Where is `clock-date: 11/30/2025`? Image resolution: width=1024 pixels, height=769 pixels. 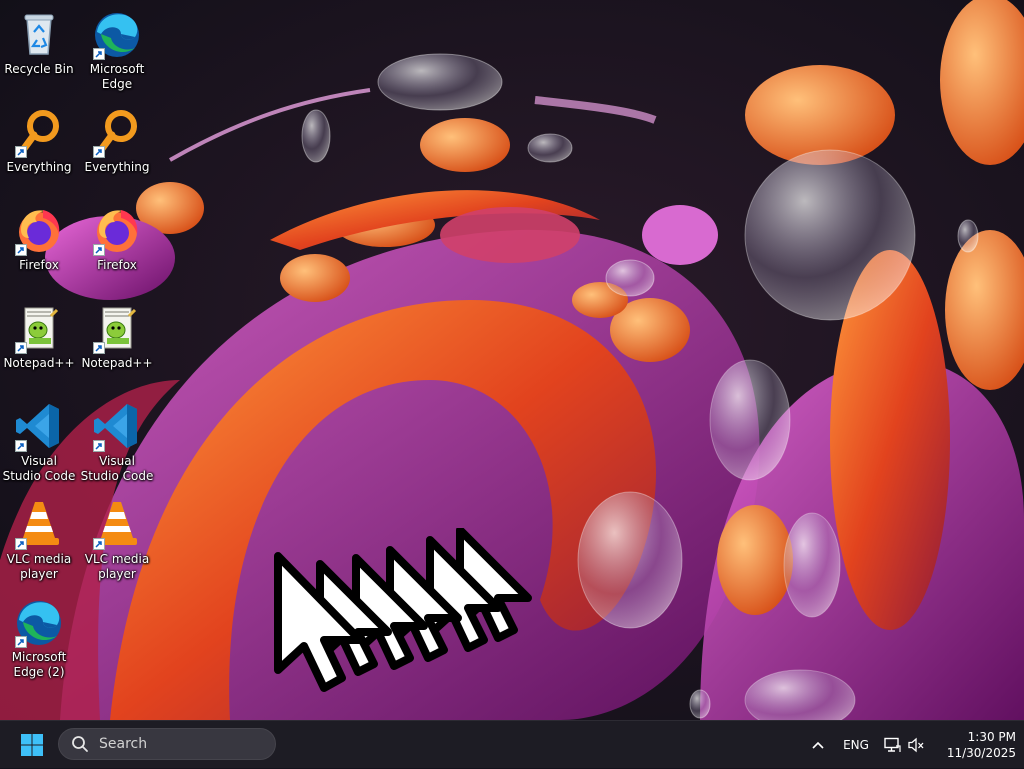
clock-date: 11/30/2025 is located at coordinates (981, 753).